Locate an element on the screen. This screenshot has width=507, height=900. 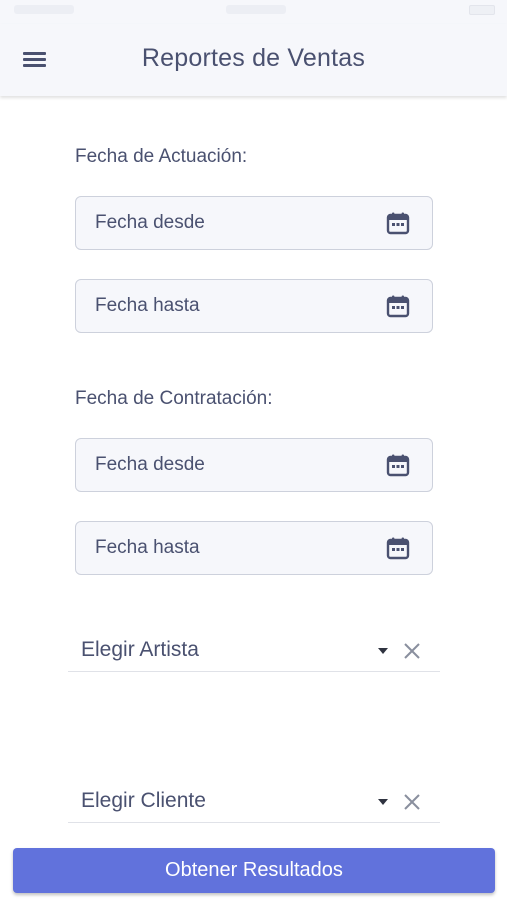
carrier-signal is located at coordinates (44, 9).